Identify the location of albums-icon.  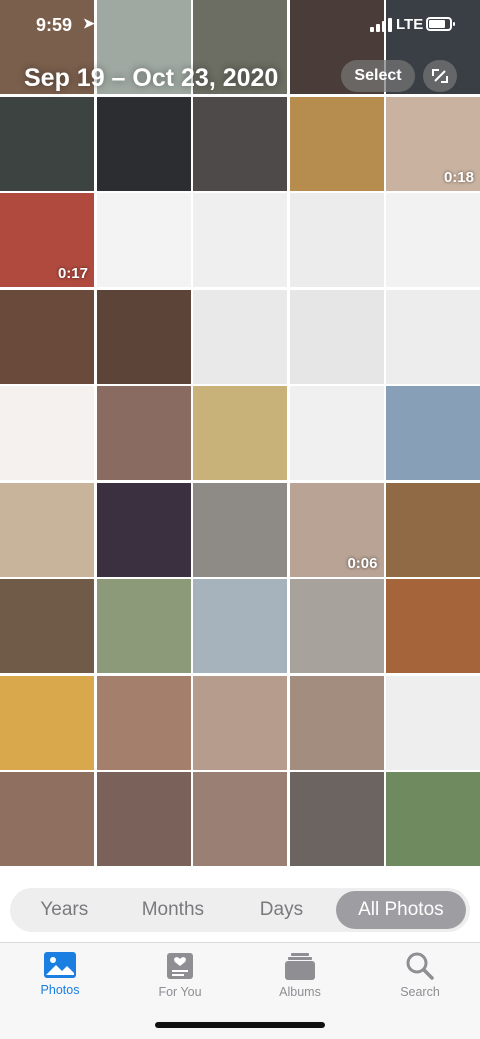
(300, 966).